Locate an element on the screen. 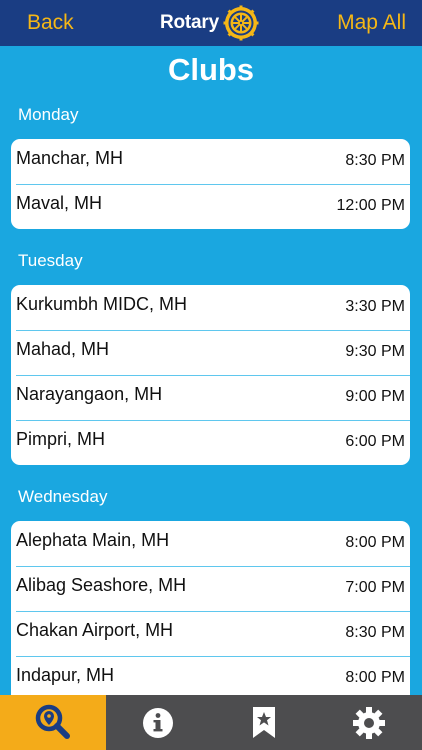  club-row: Maval, MH 12:00 PM is located at coordinates (210, 206).